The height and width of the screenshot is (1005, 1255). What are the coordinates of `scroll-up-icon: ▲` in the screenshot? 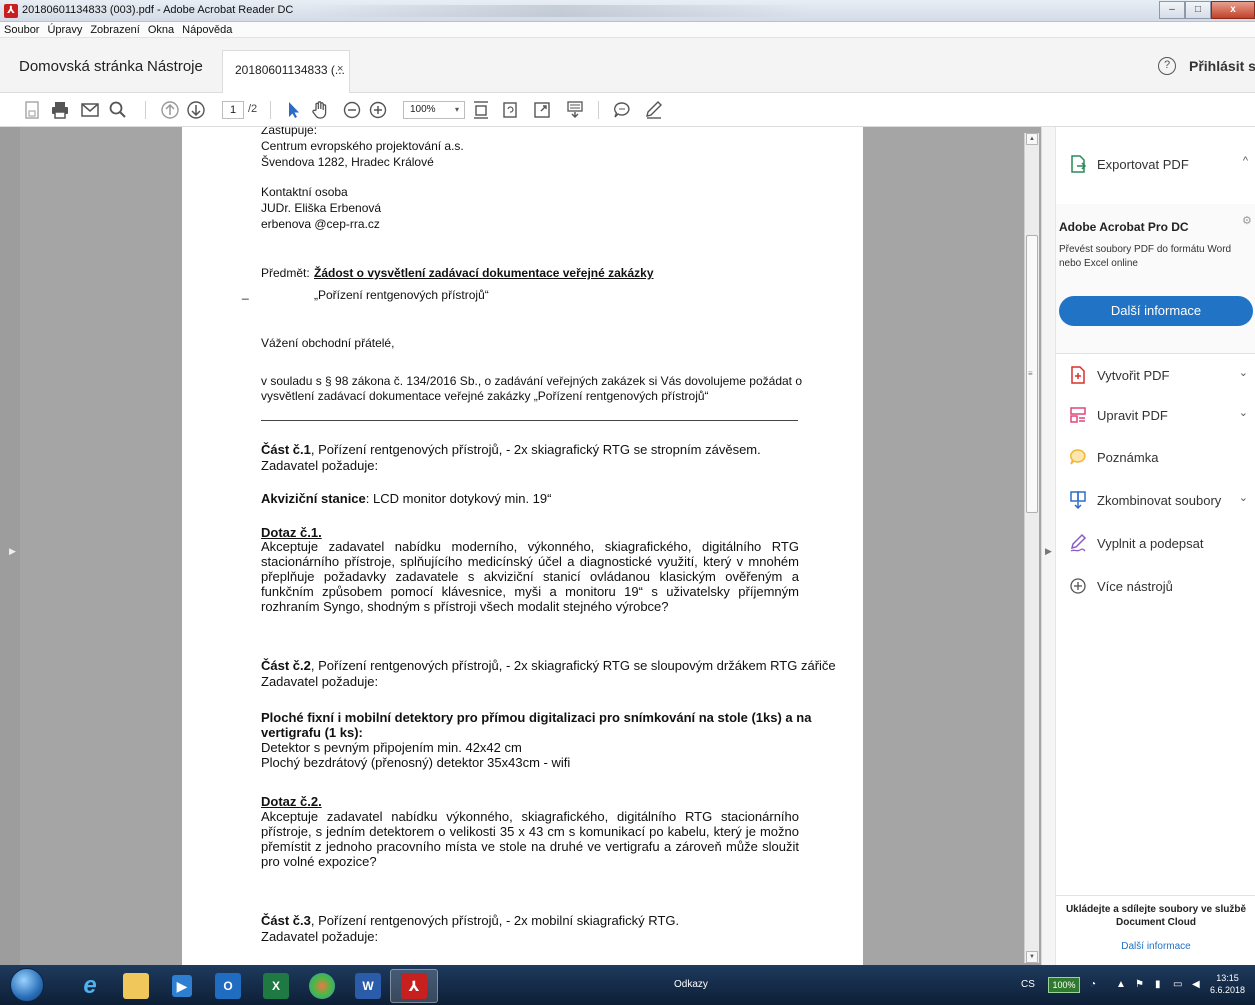 It's located at (1032, 139).